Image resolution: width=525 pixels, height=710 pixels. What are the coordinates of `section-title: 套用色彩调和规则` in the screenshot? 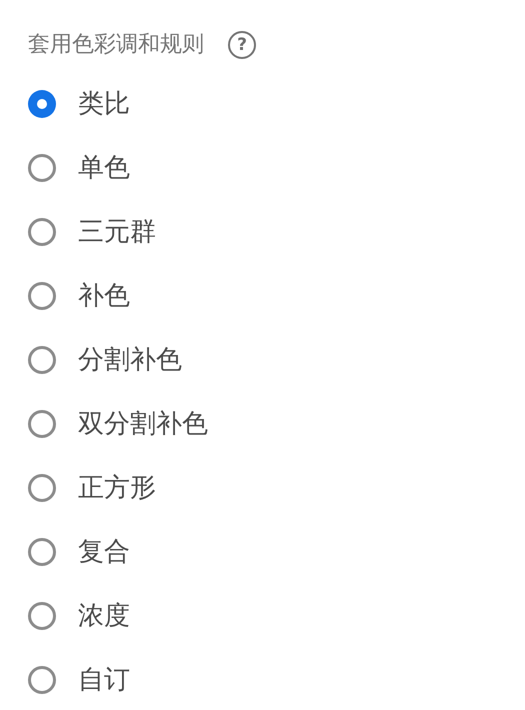 It's located at (116, 45).